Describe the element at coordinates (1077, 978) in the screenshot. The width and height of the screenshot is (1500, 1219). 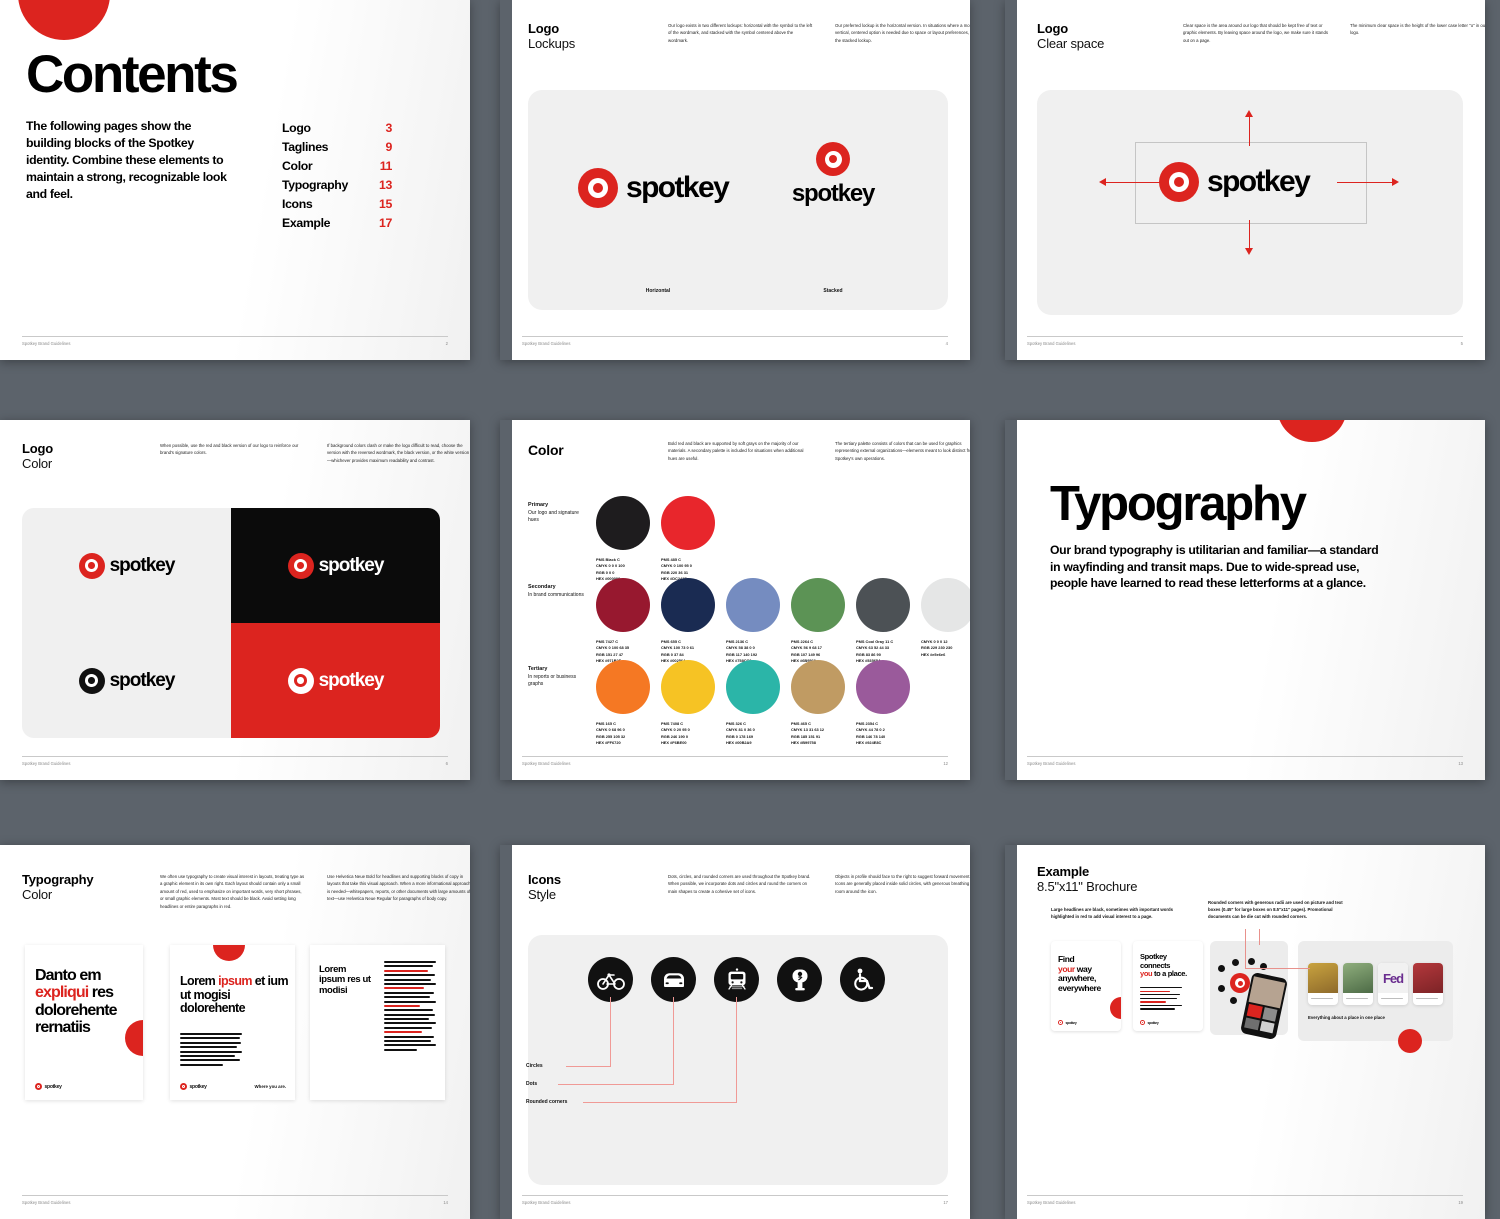
I see `cover-line-3: anywhere,` at that location.